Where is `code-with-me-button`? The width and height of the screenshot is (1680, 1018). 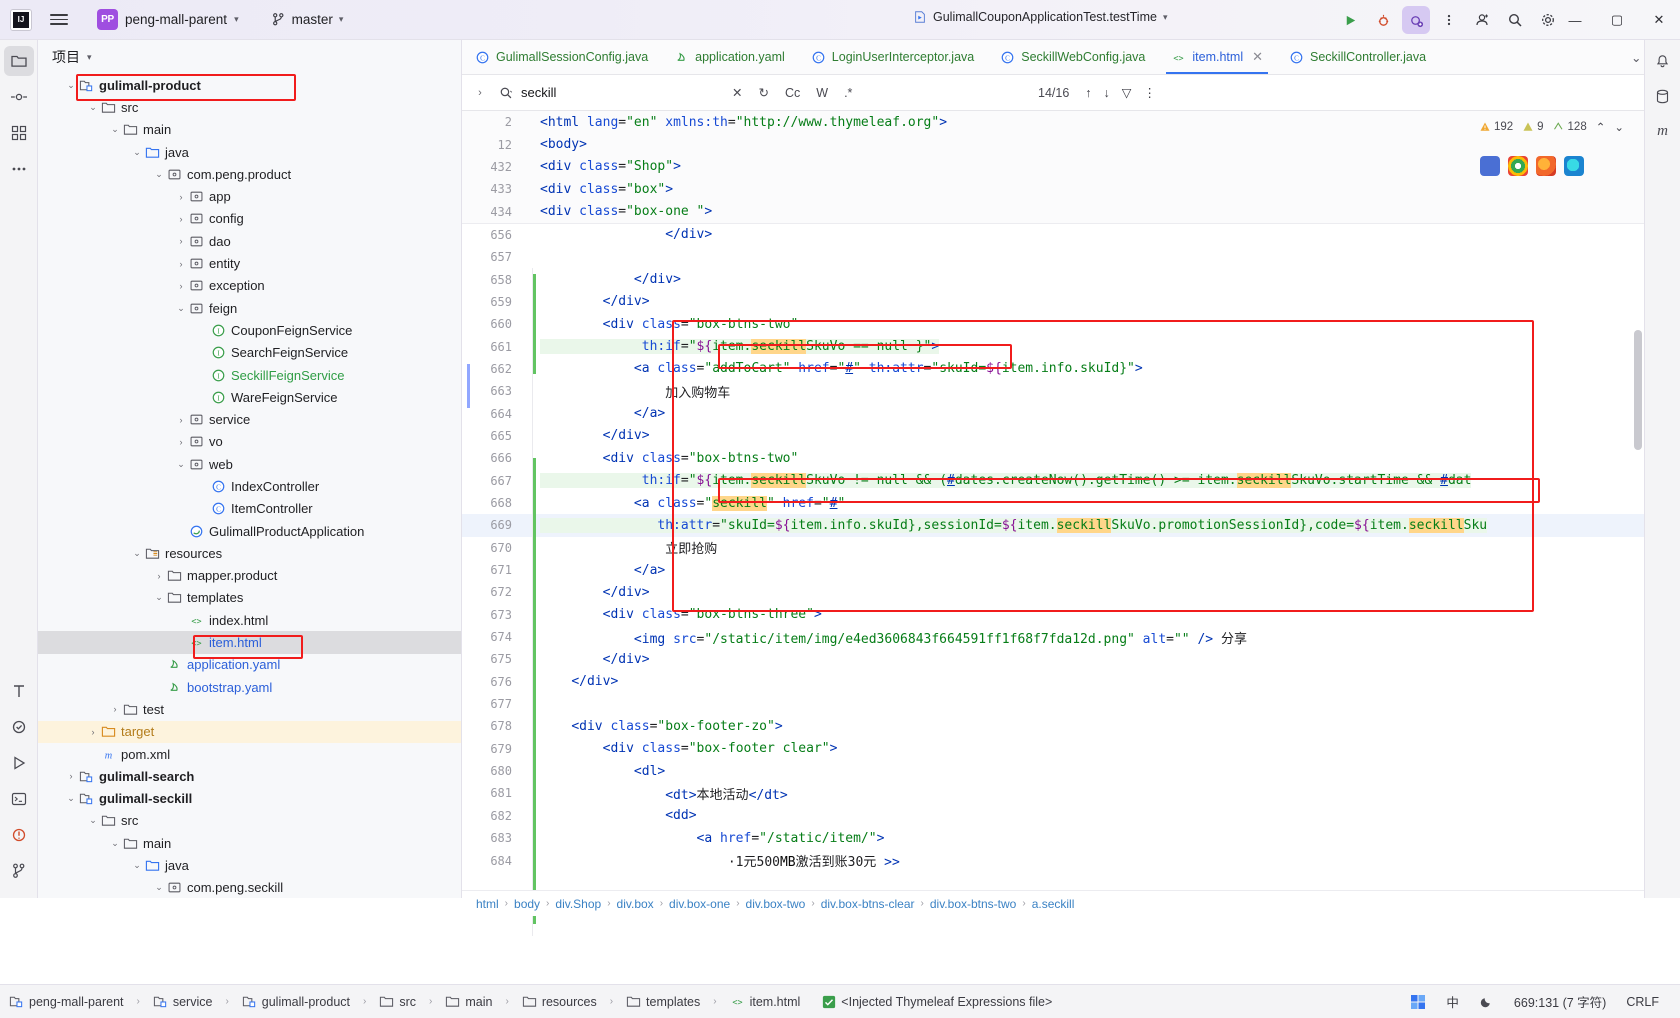
code-with-me-button is located at coordinates (1482, 20).